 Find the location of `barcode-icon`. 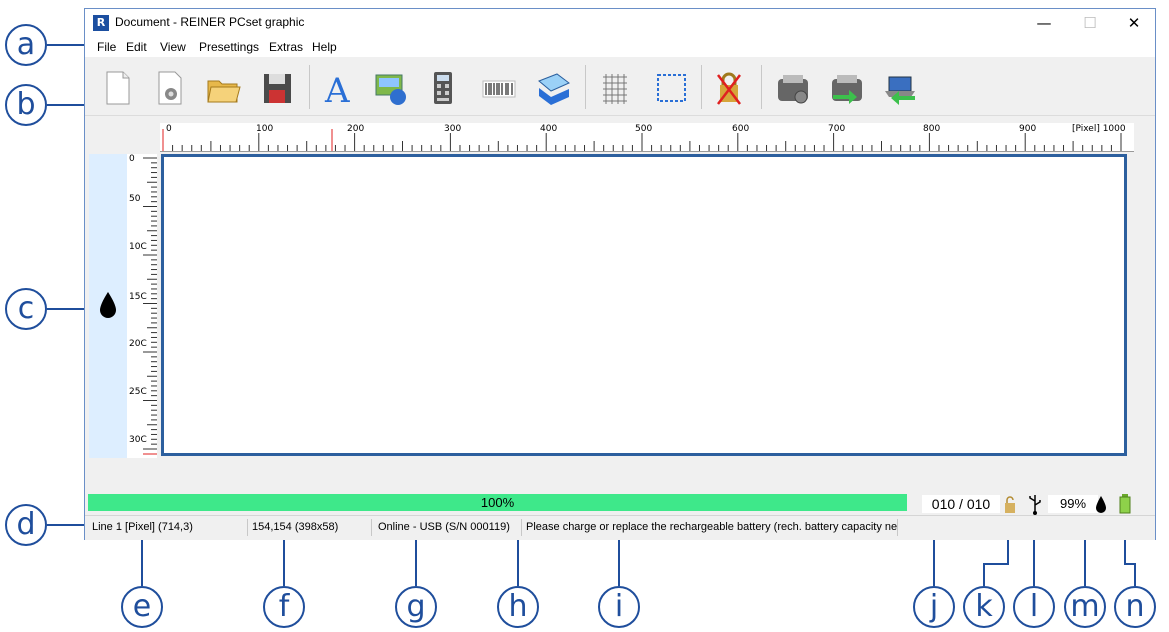

barcode-icon is located at coordinates (499, 88).